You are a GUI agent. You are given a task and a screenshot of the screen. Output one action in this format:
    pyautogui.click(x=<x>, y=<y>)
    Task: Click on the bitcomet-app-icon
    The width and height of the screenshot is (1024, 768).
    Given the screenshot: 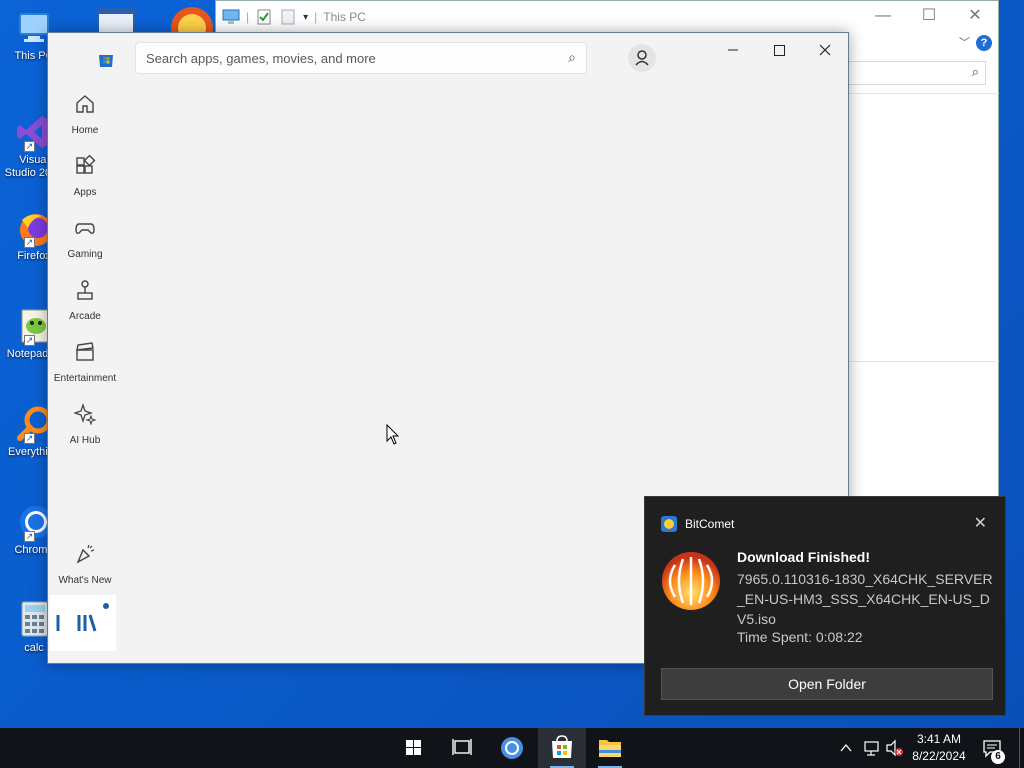 What is the action you would take?
    pyautogui.click(x=669, y=524)
    